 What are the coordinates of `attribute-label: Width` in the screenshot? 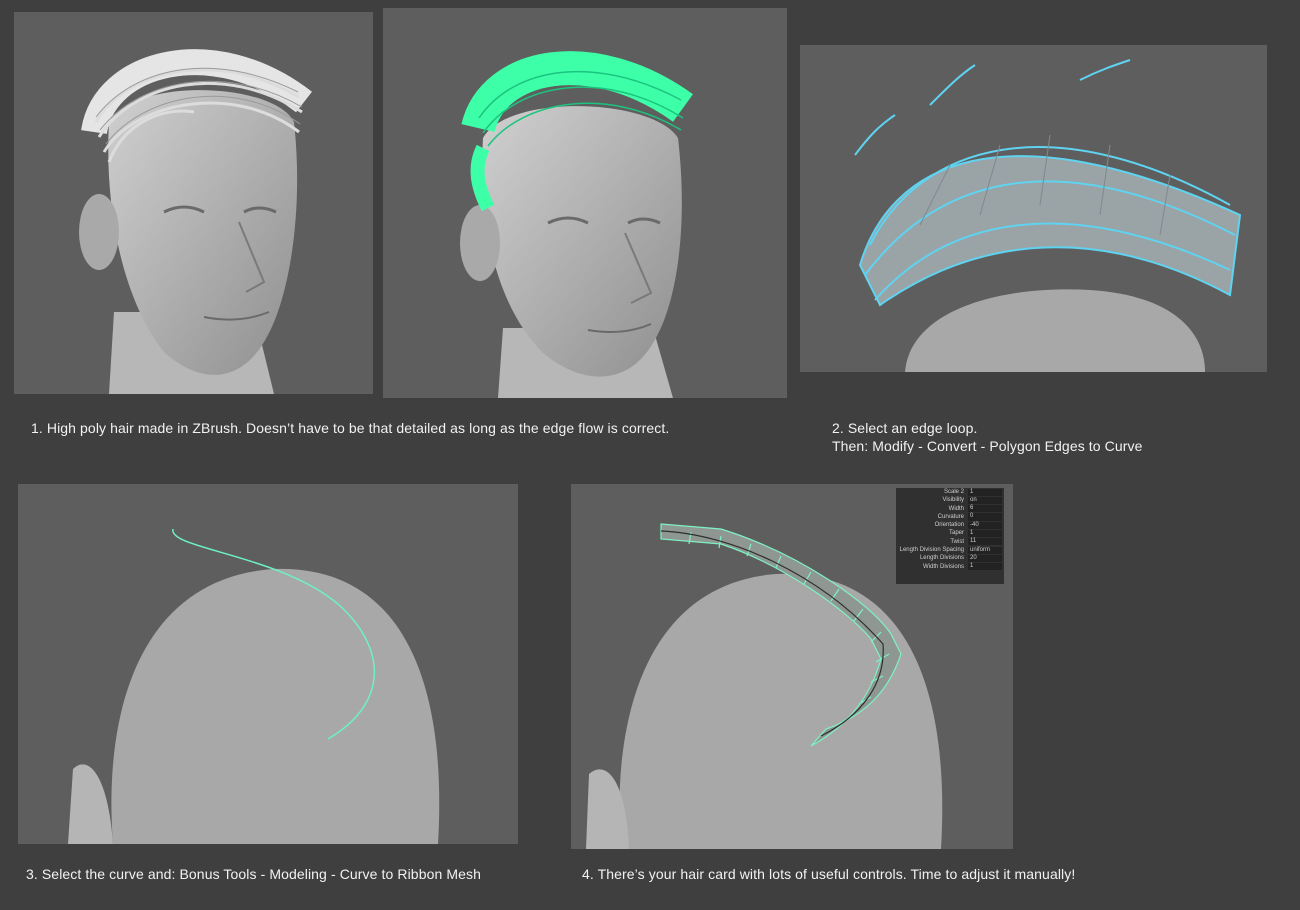 It's located at (956, 508).